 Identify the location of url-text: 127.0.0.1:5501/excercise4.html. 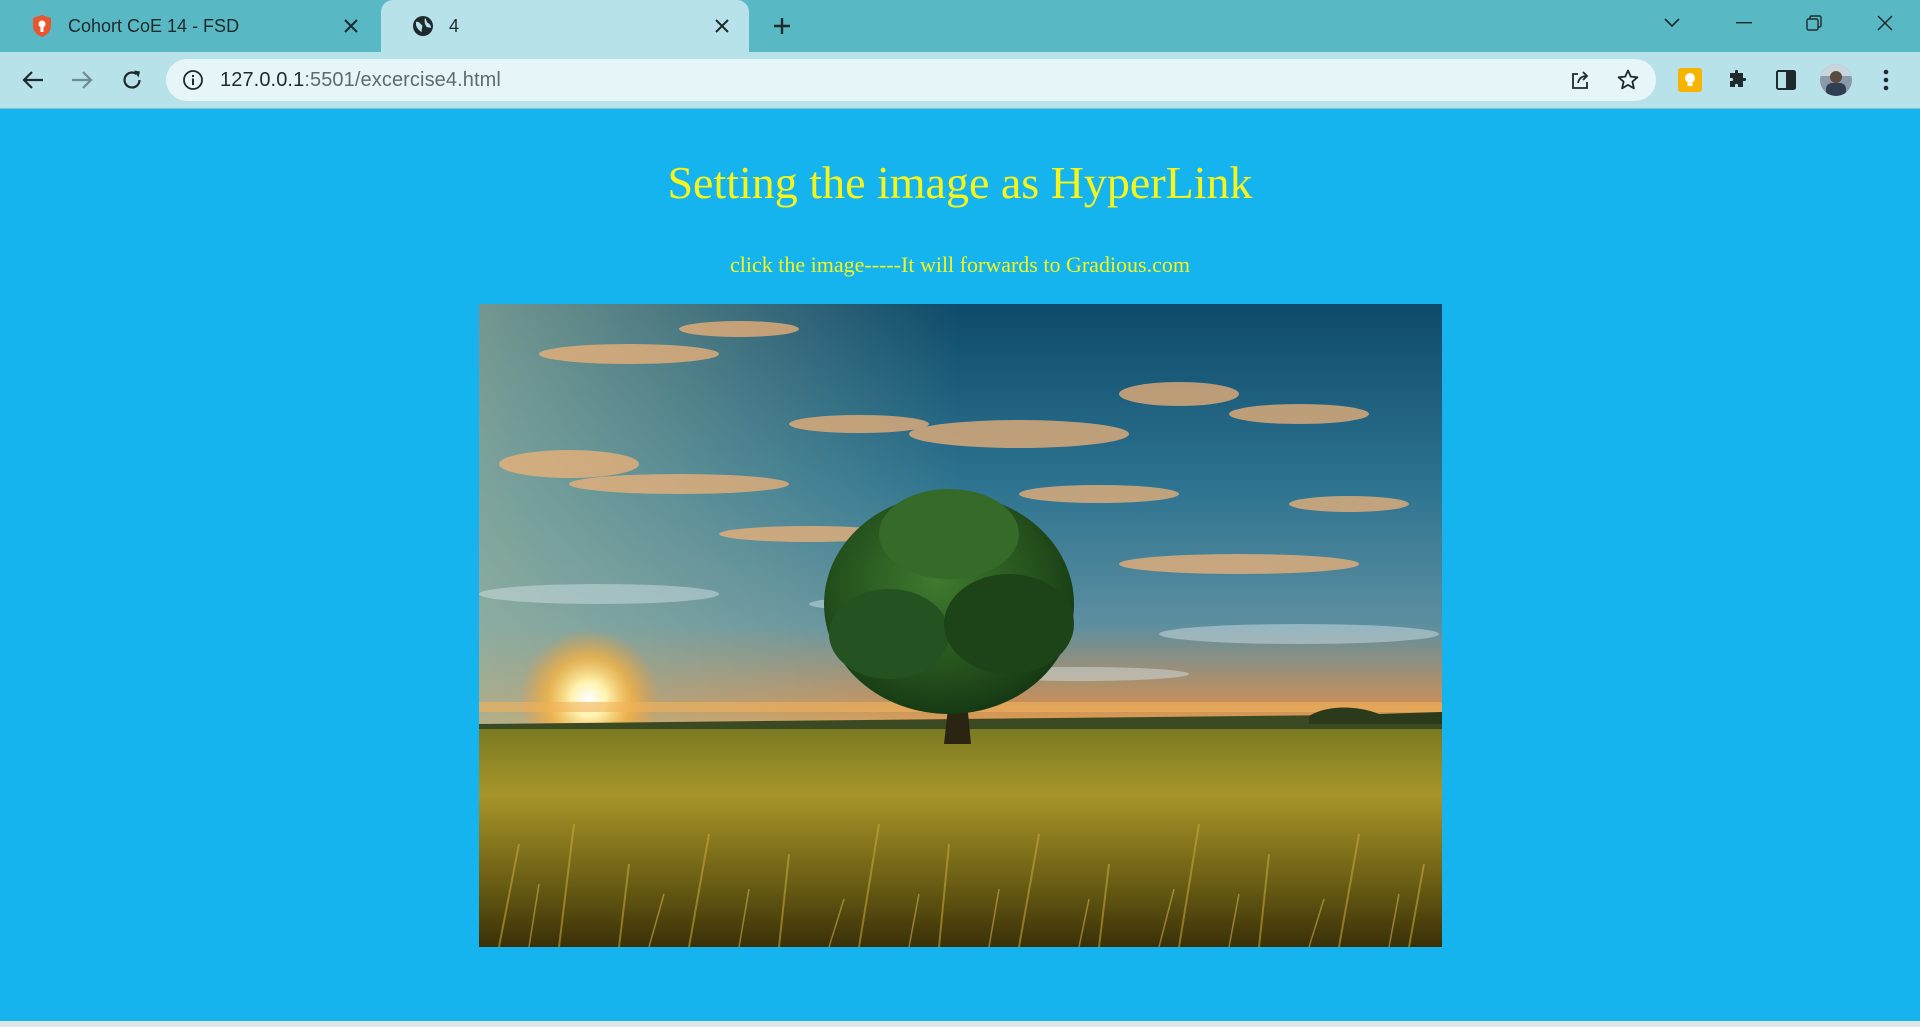
(360, 80).